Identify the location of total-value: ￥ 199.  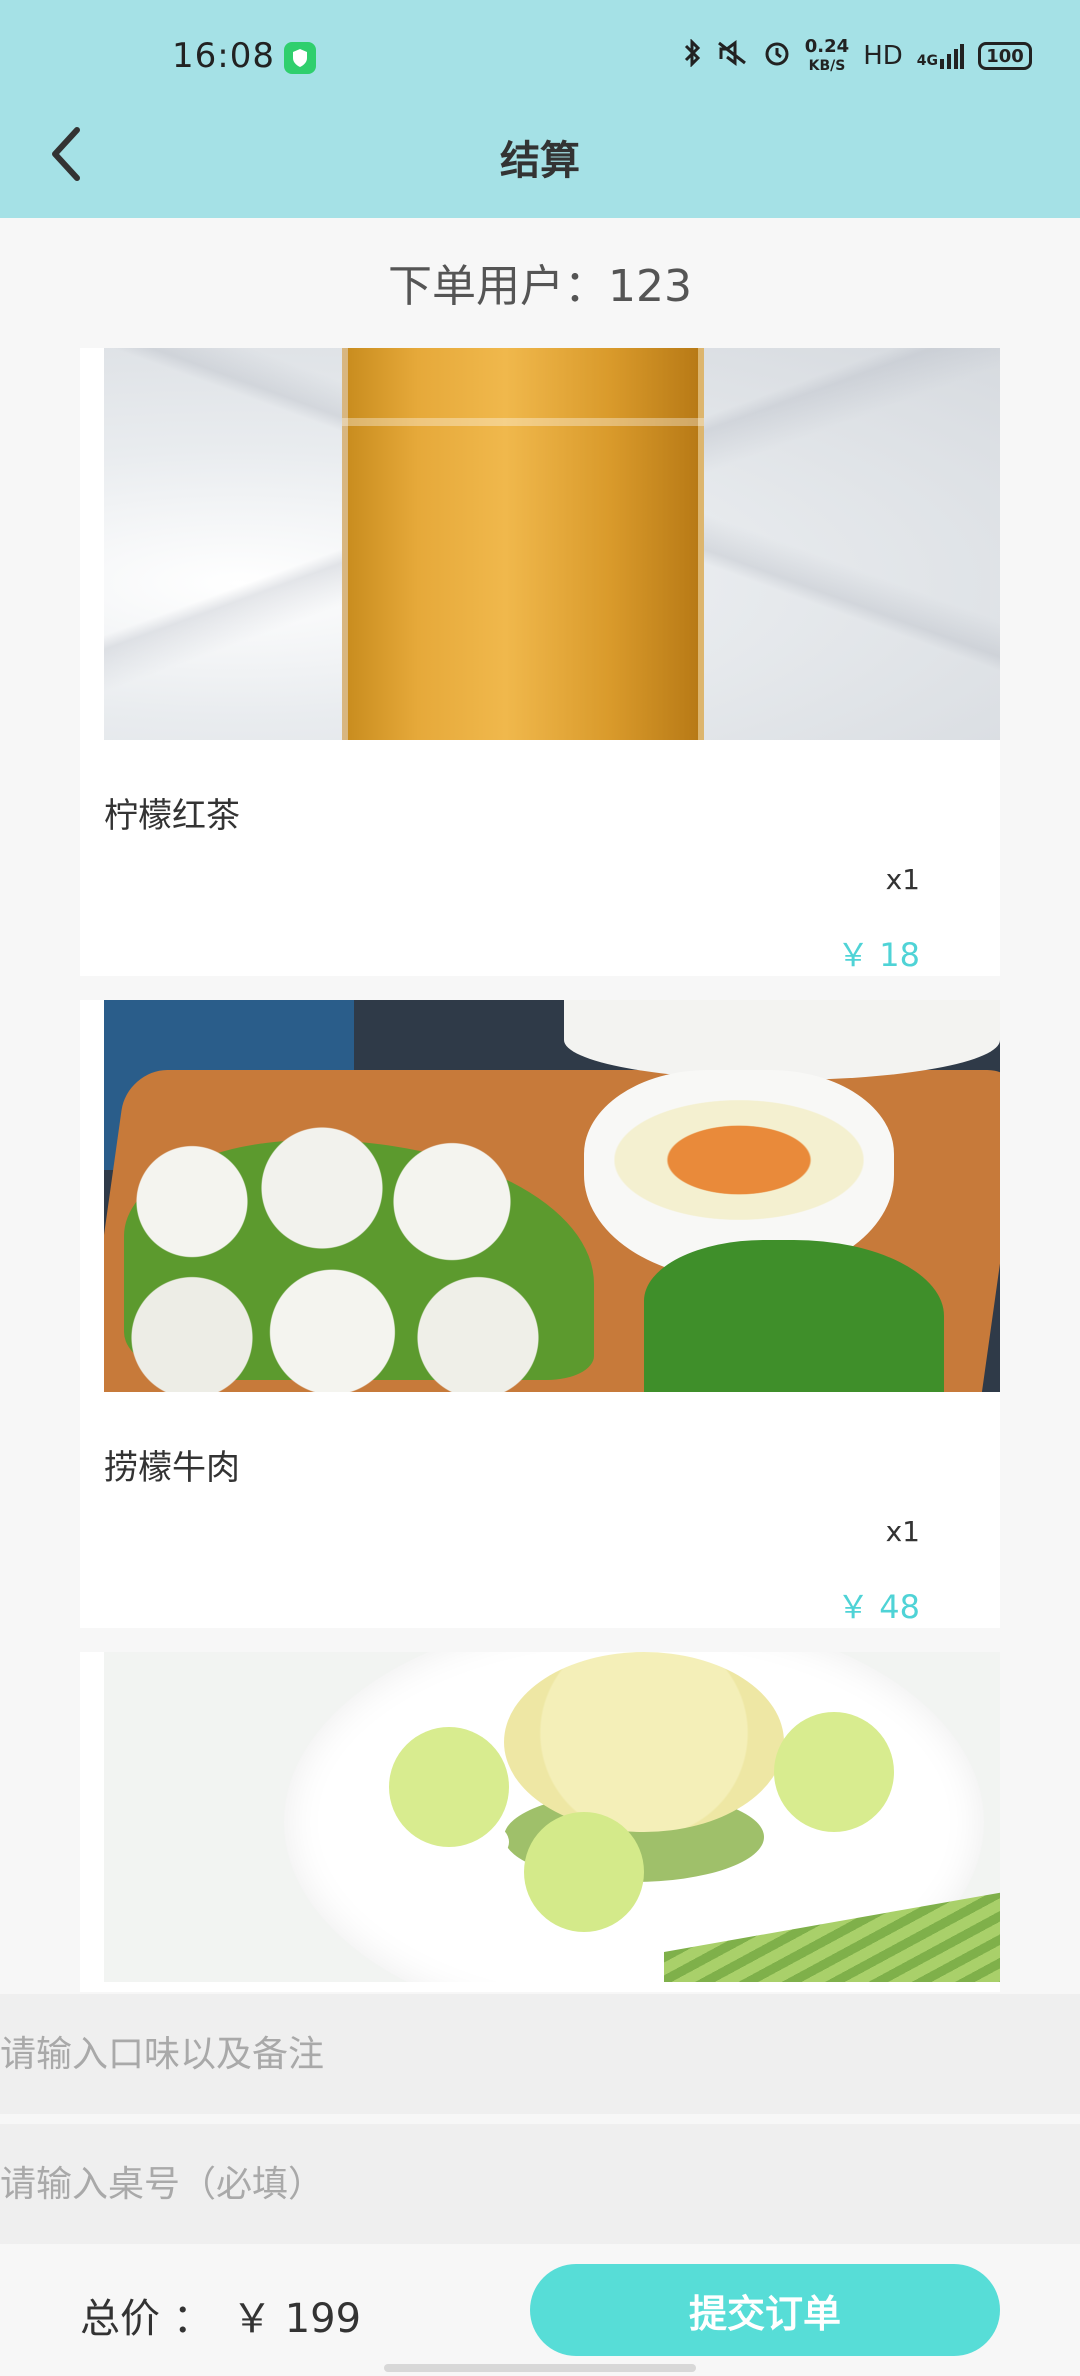
(297, 2319).